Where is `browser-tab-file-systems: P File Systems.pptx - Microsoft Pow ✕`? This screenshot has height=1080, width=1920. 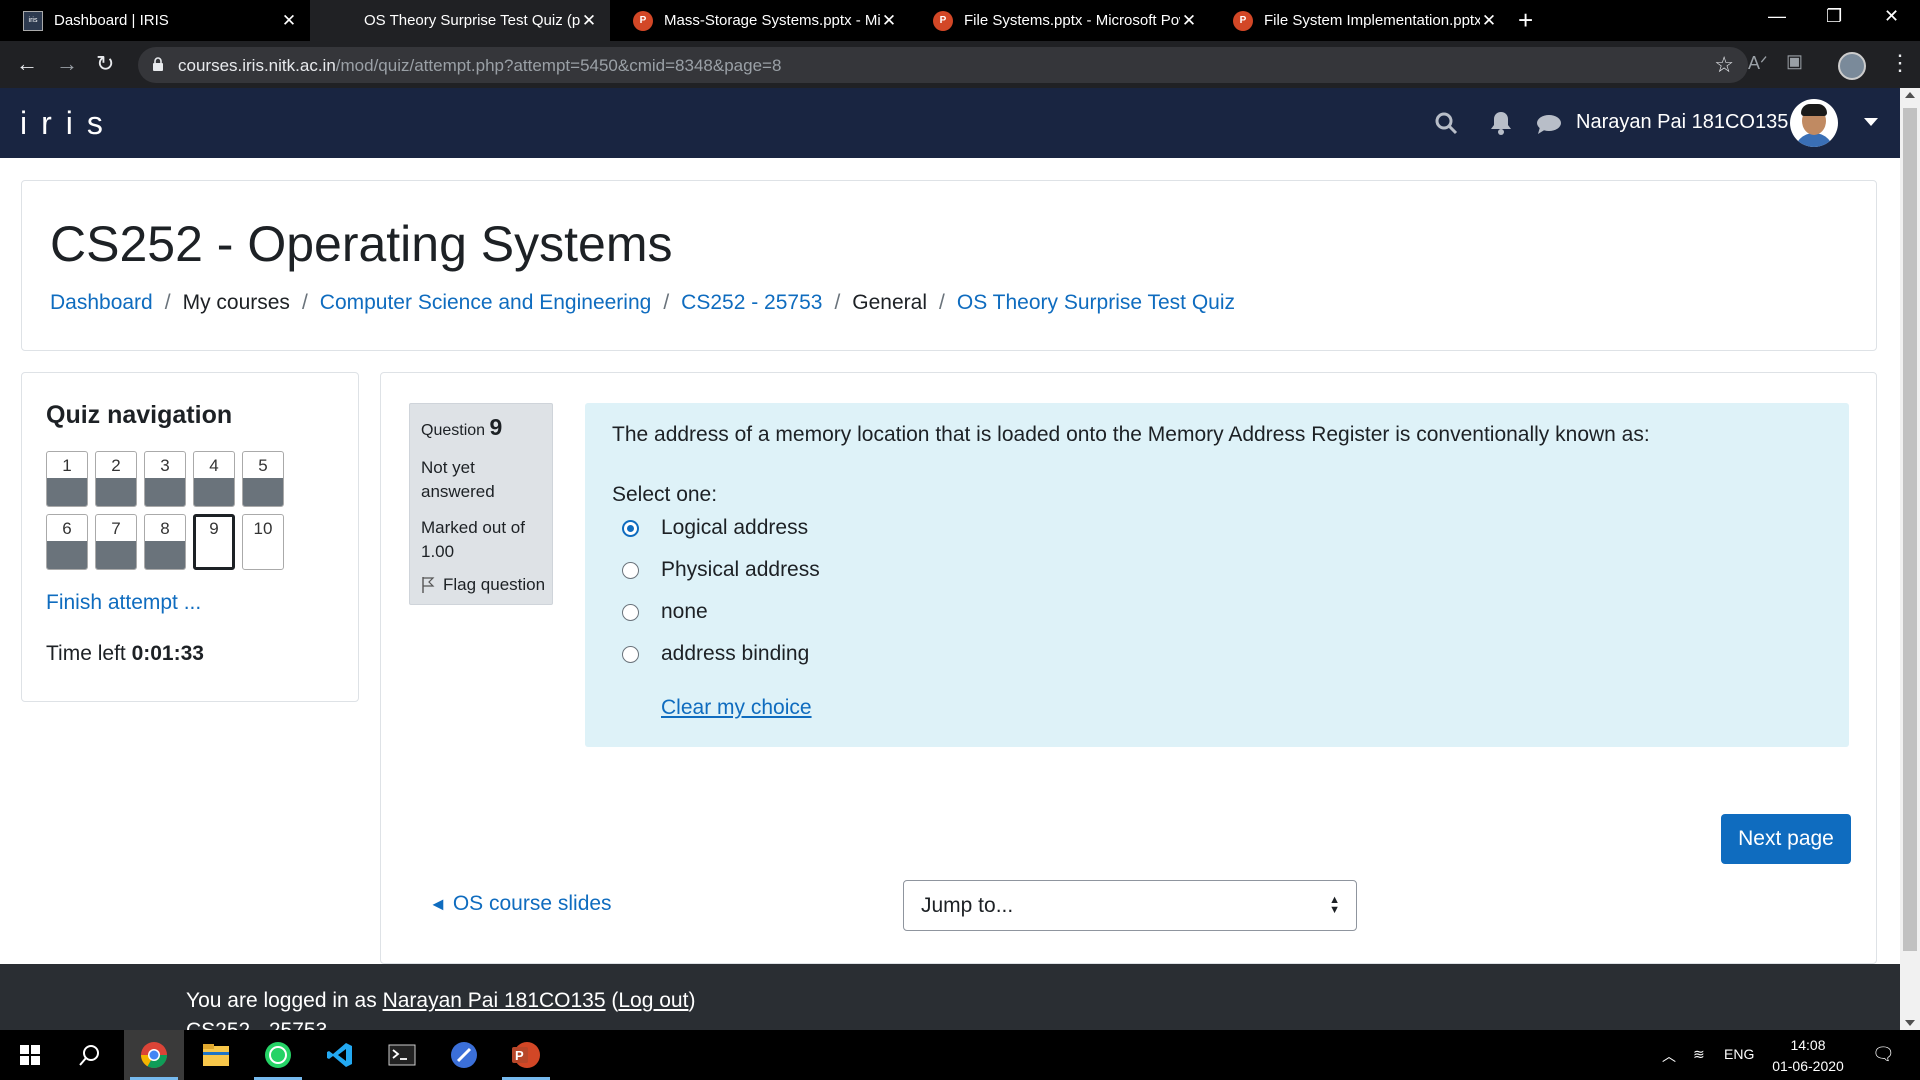 browser-tab-file-systems: P File Systems.pptx - Microsoft Pow ✕ is located at coordinates (1060, 20).